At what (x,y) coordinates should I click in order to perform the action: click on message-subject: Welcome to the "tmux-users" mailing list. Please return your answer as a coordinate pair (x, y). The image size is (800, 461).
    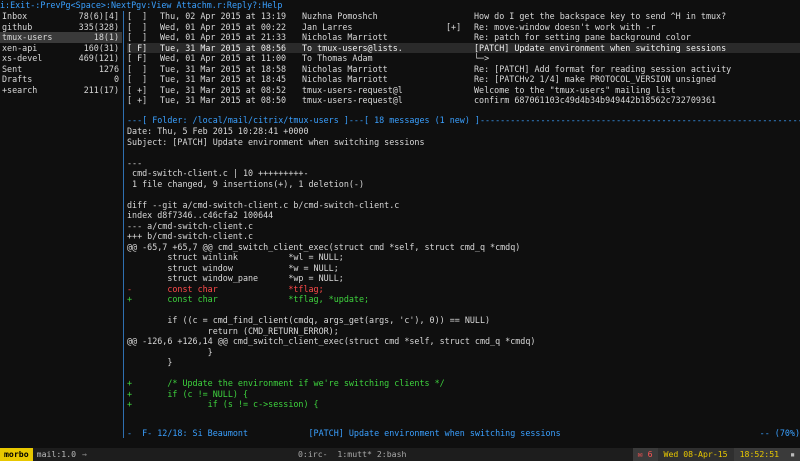
    Looking at the image, I should click on (575, 89).